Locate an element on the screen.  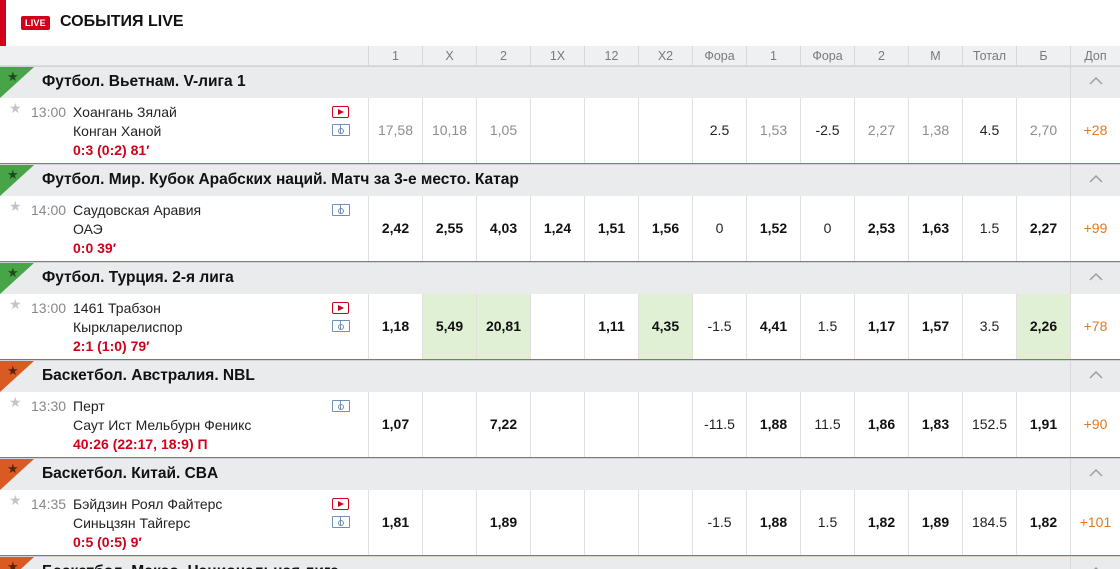
odds-cell-col-x: 10,18 is located at coordinates (449, 130).